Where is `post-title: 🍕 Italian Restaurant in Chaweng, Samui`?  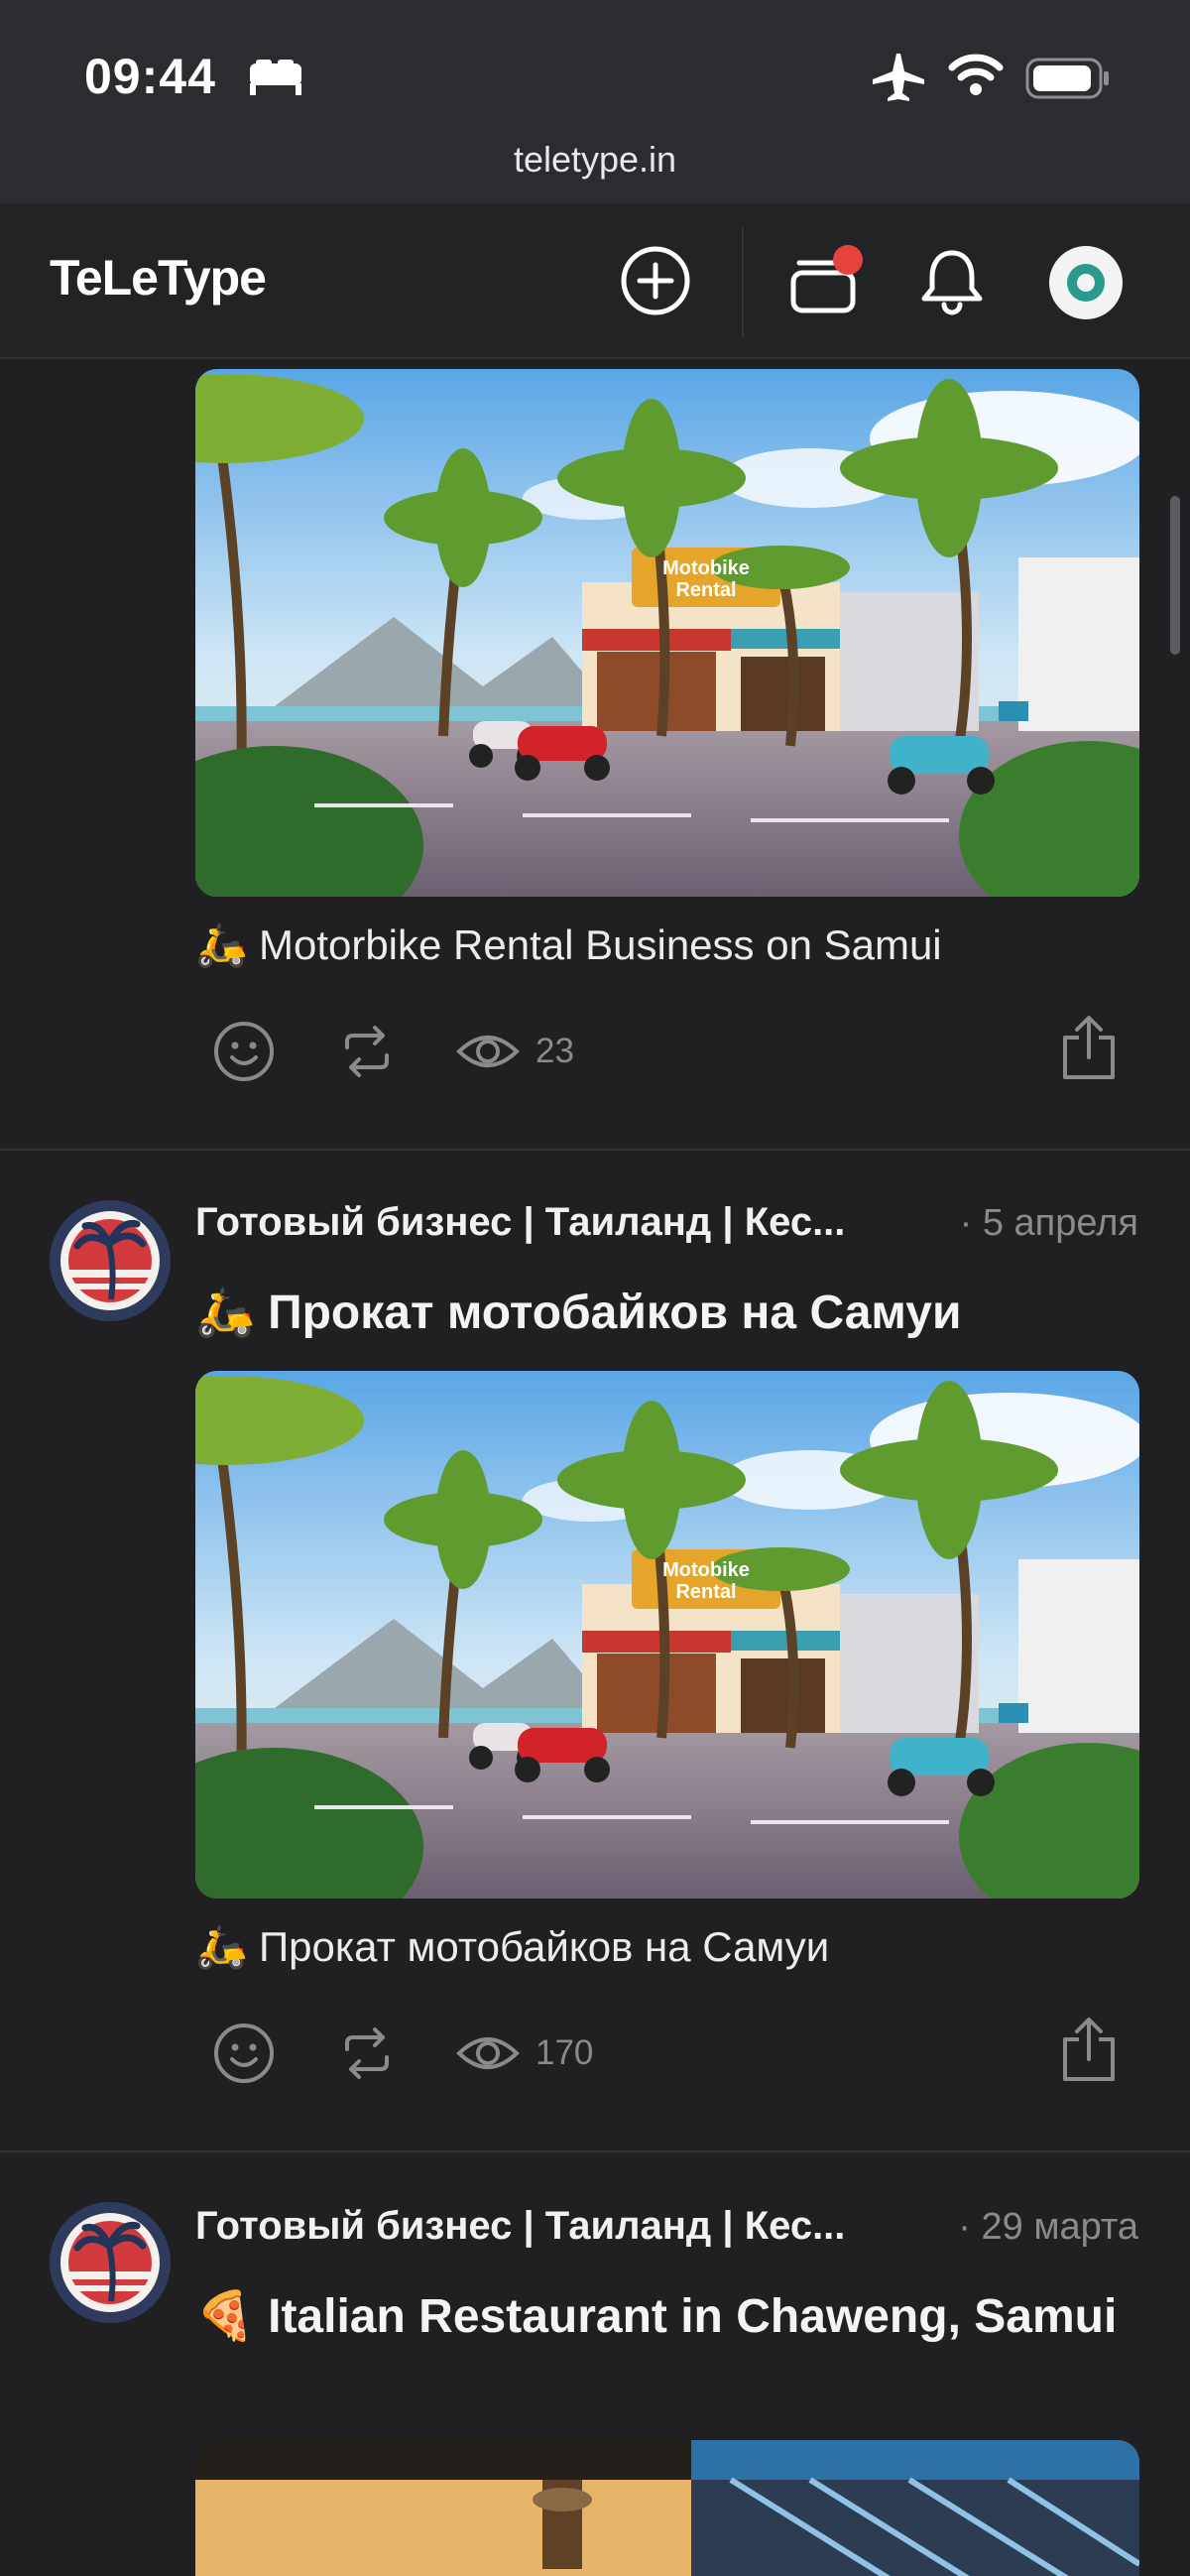 post-title: 🍕 Italian Restaurant in Chaweng, Samui is located at coordinates (656, 2316).